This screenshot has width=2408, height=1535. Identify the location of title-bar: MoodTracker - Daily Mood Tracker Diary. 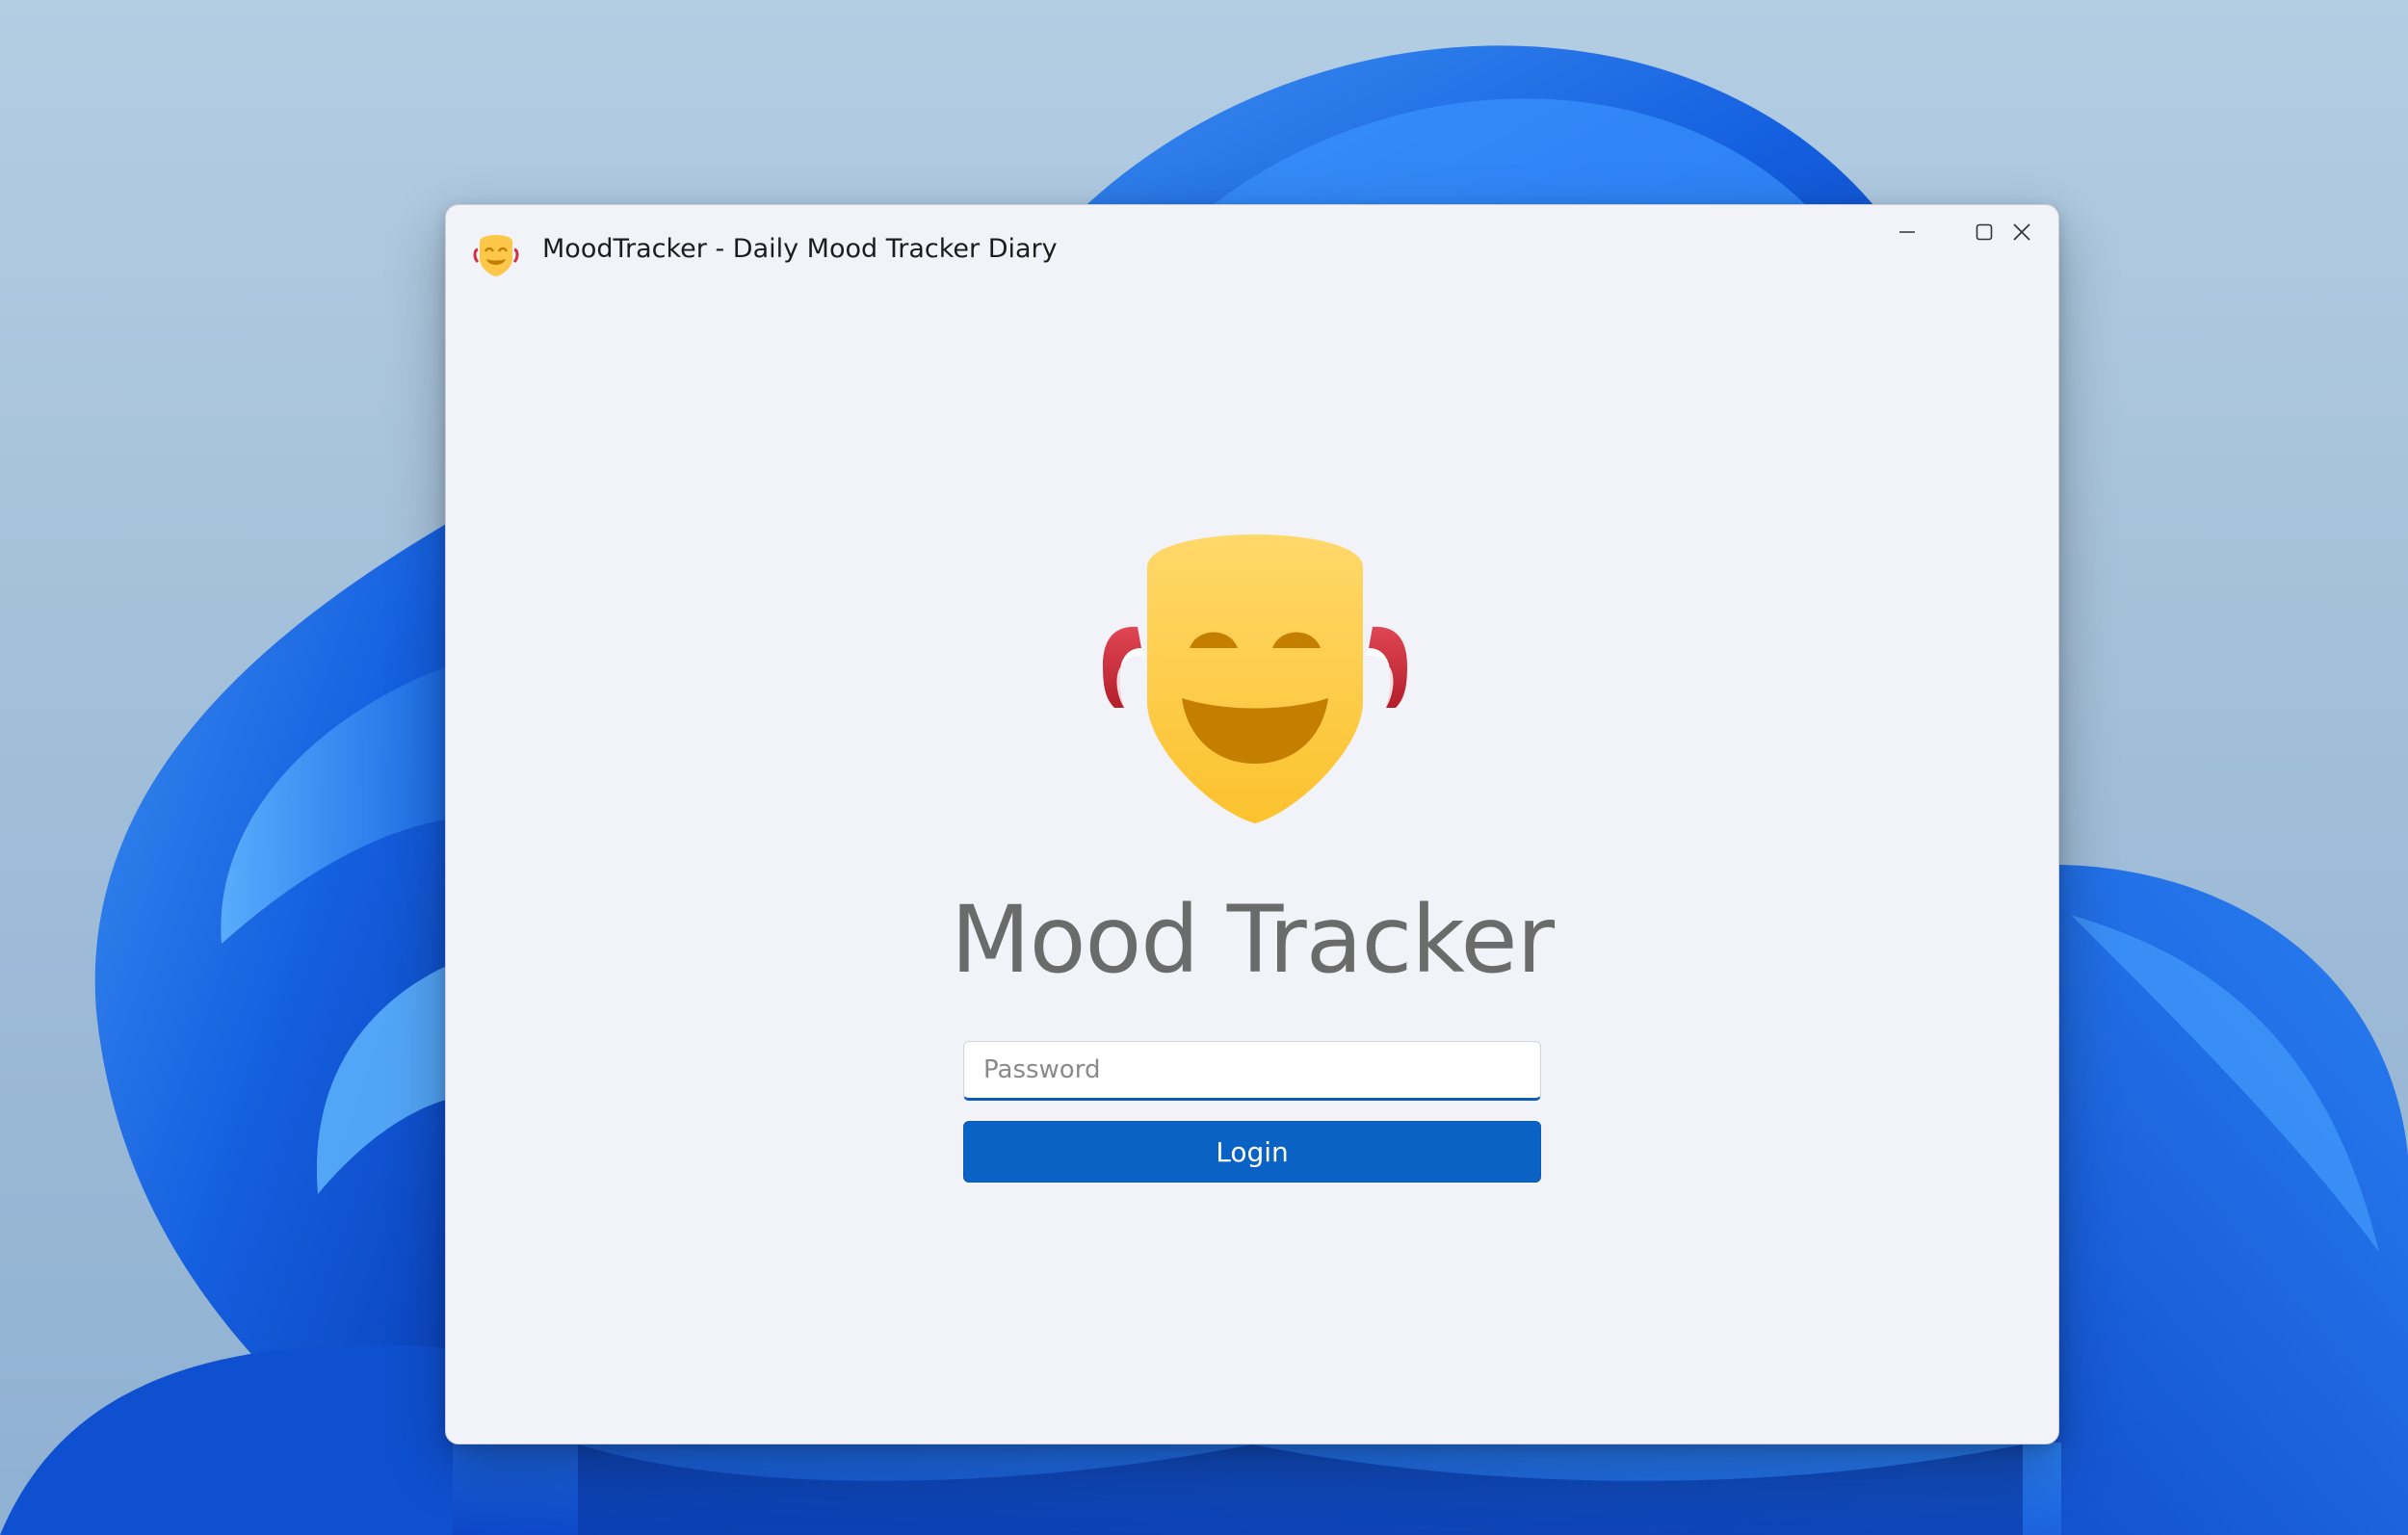
(1252, 253).